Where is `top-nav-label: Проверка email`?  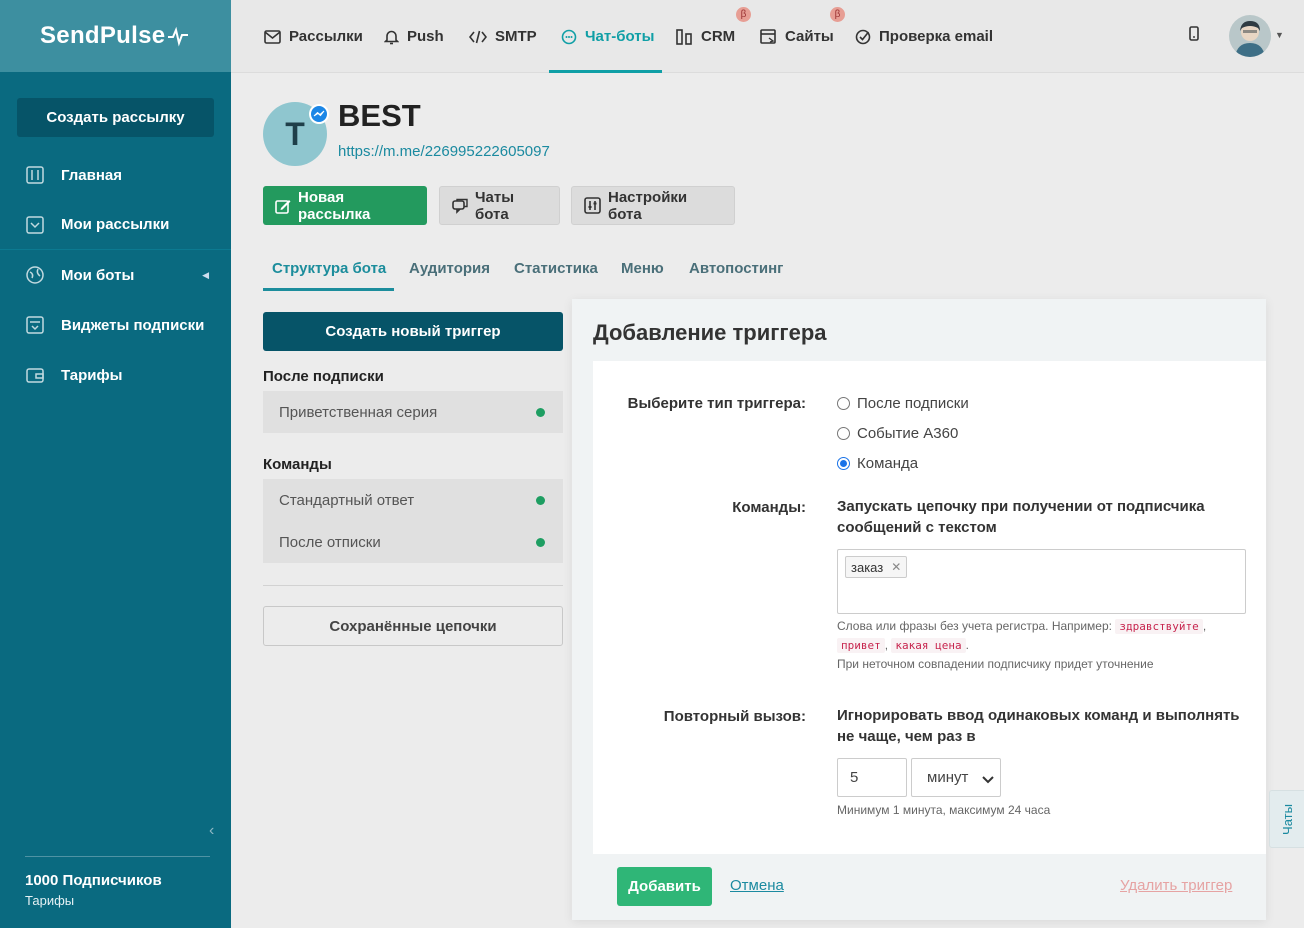 top-nav-label: Проверка email is located at coordinates (936, 36).